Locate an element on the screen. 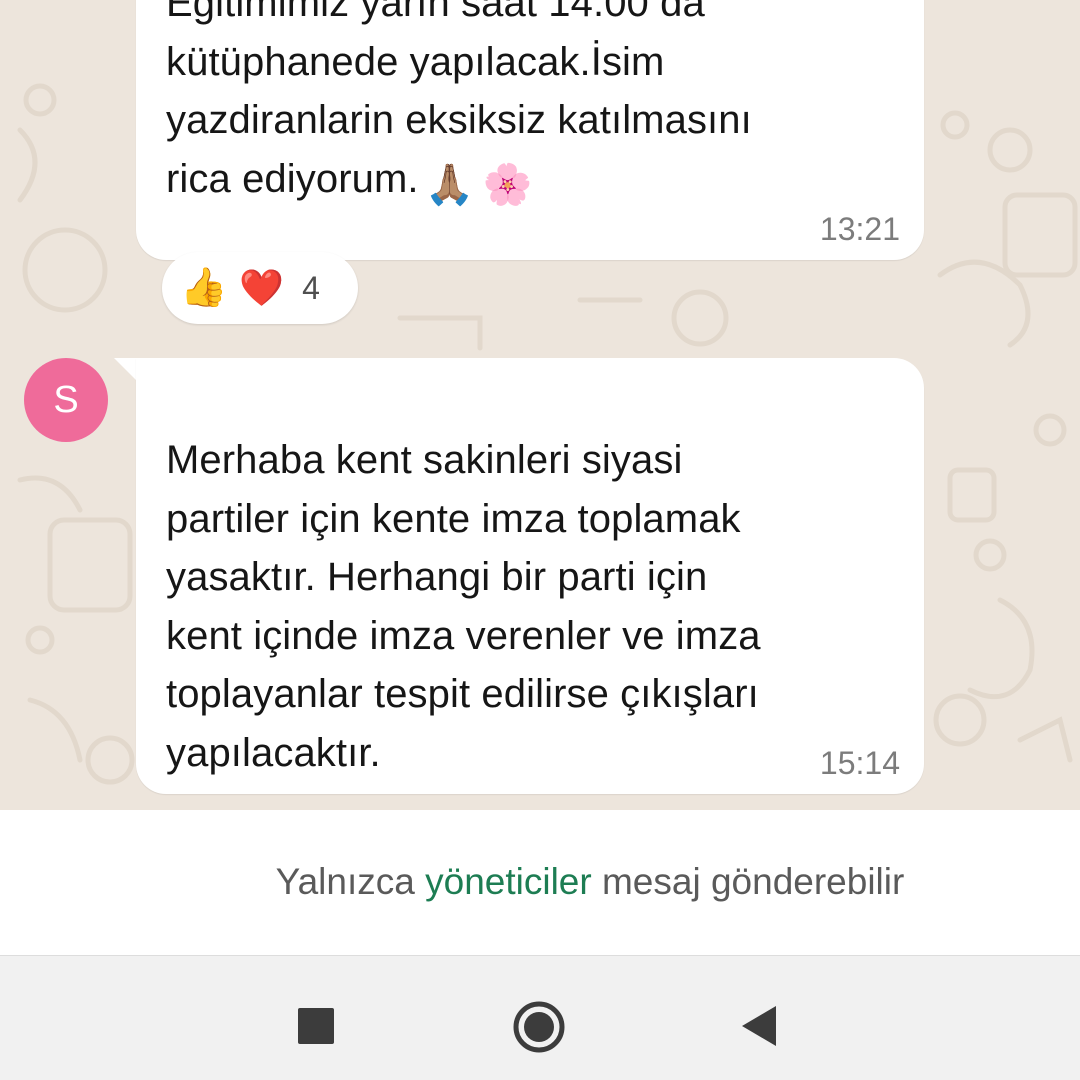 The height and width of the screenshot is (1080, 1080). folded-hands-emoji: 🙏🏽 is located at coordinates (449, 184).